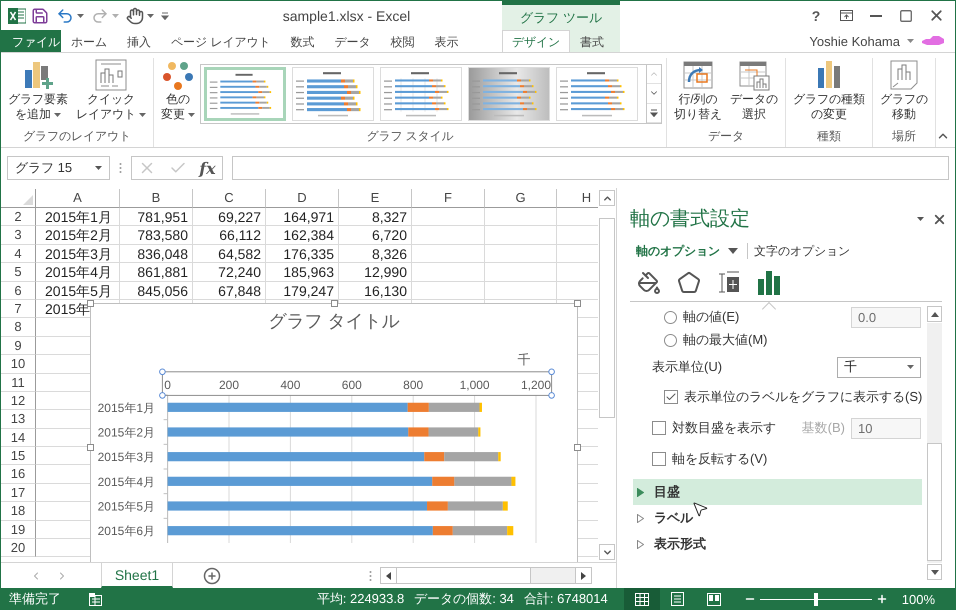 The width and height of the screenshot is (956, 610). What do you see at coordinates (18, 456) in the screenshot?
I see `row-header: 15` at bounding box center [18, 456].